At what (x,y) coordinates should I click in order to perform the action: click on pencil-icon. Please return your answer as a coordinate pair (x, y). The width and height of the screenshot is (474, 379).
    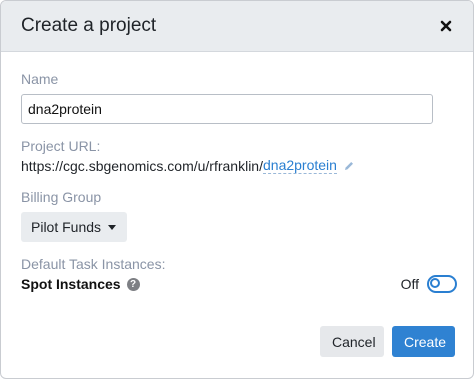
    Looking at the image, I should click on (349, 166).